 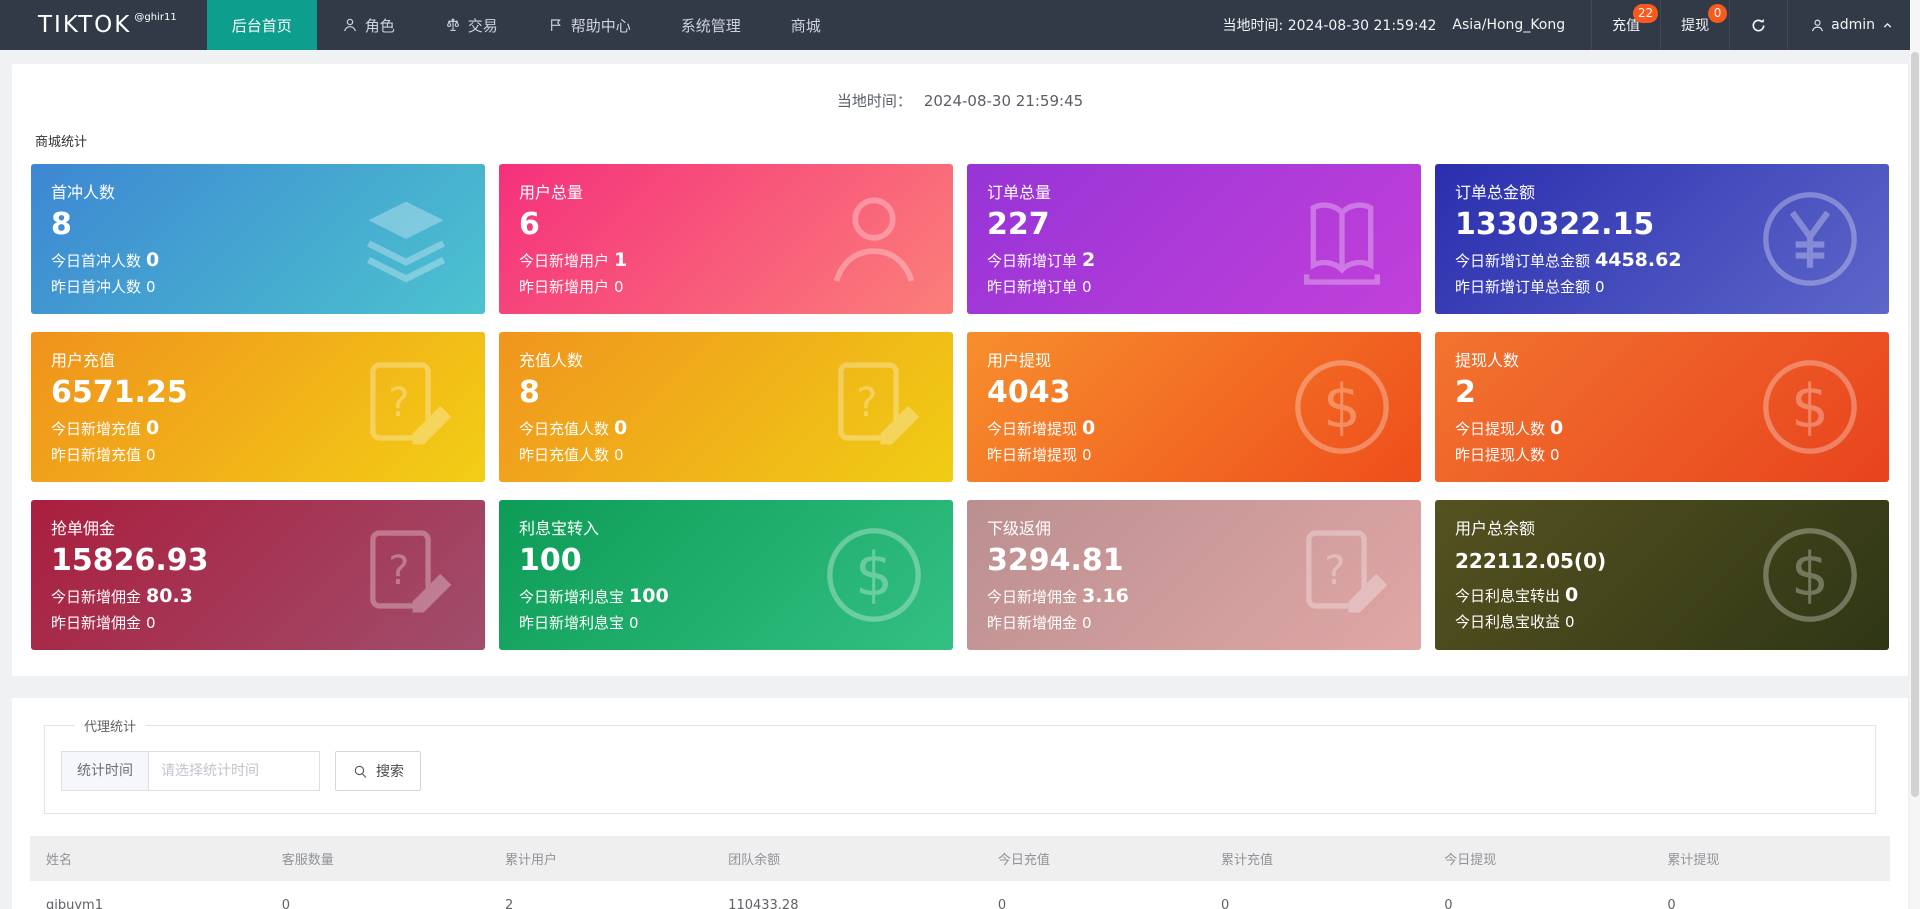 What do you see at coordinates (151, 895) in the screenshot?
I see `table-cell: qibuym1` at bounding box center [151, 895].